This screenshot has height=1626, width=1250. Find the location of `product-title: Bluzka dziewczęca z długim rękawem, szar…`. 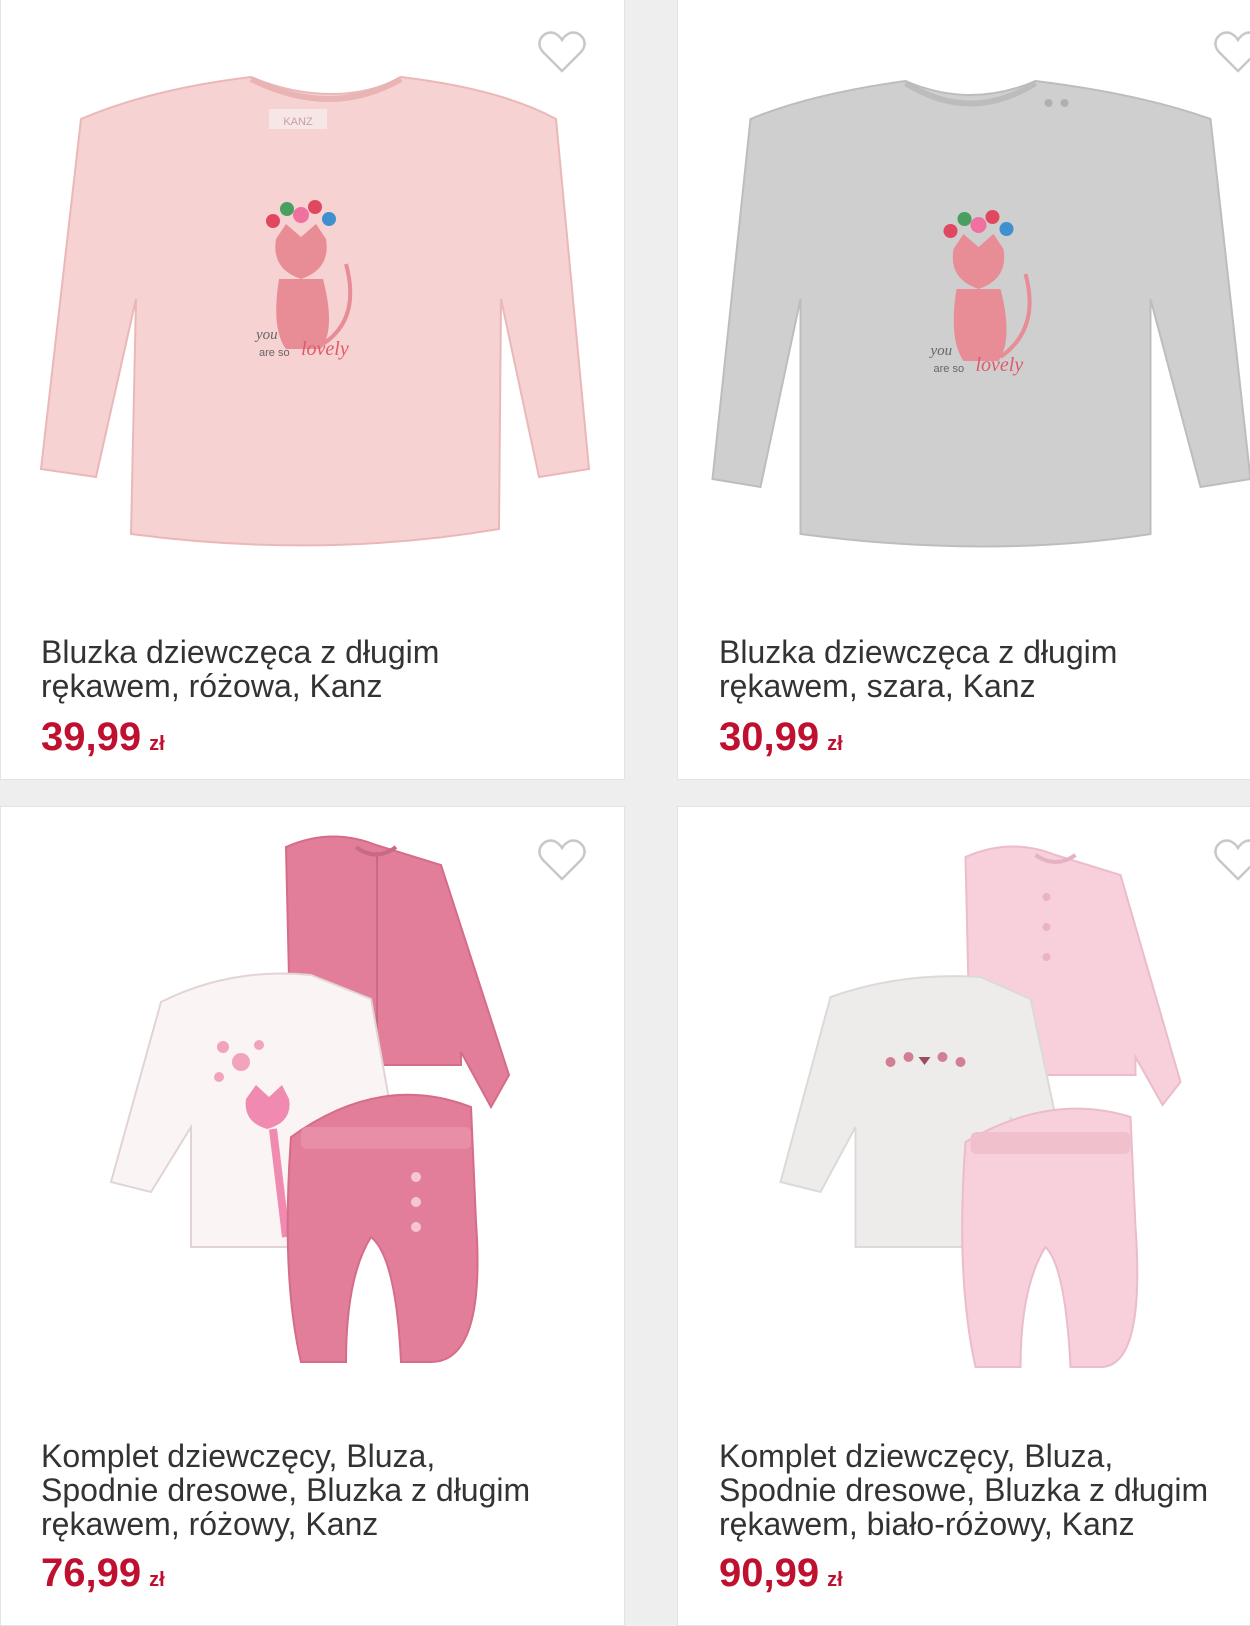

product-title: Bluzka dziewczęca z długim rękawem, szar… is located at coordinates (979, 669).